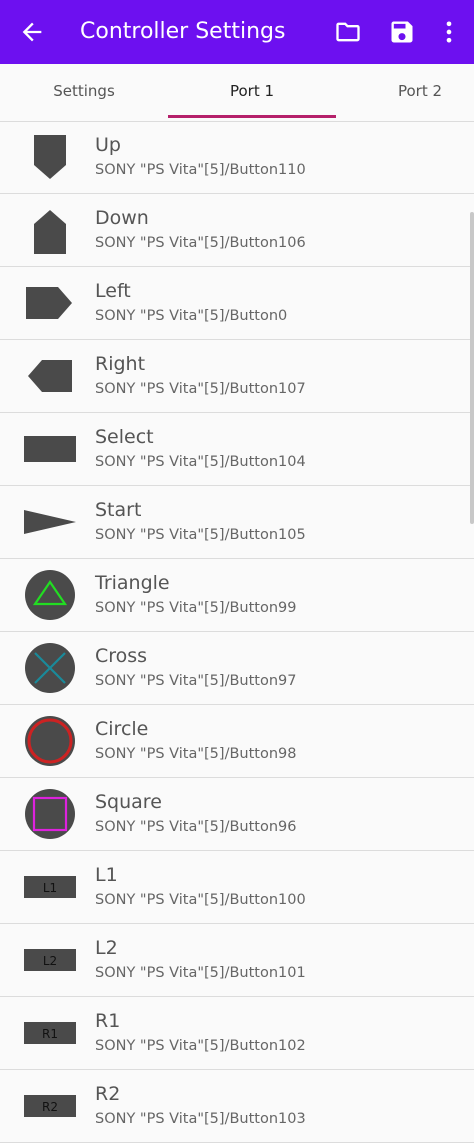 This screenshot has width=474, height=1143. I want to click on button-name: Up, so click(108, 145).